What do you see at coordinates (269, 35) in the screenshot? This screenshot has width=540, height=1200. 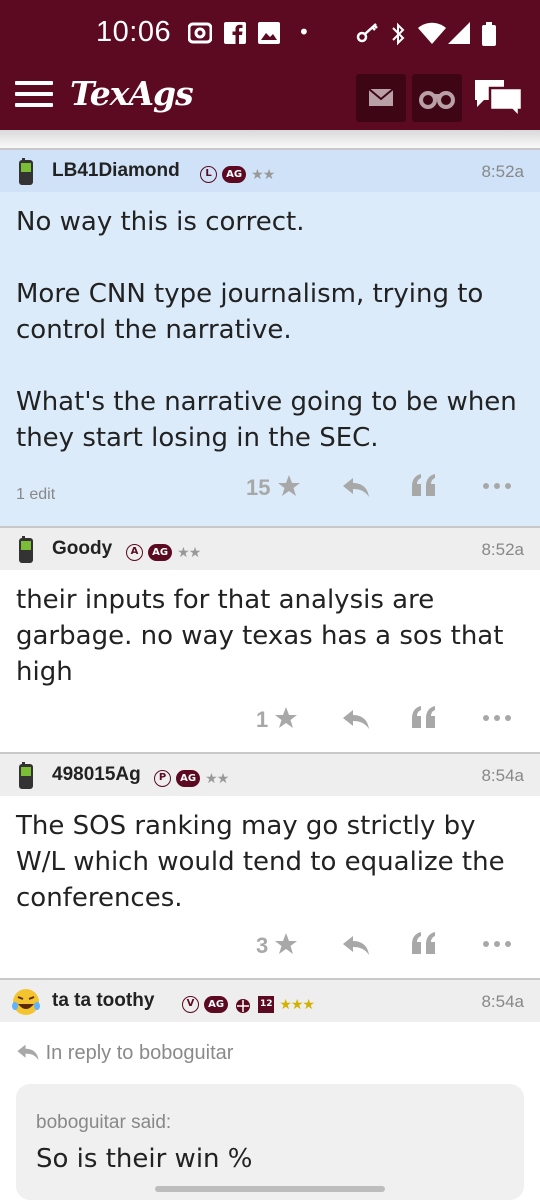 I see `image-icon` at bounding box center [269, 35].